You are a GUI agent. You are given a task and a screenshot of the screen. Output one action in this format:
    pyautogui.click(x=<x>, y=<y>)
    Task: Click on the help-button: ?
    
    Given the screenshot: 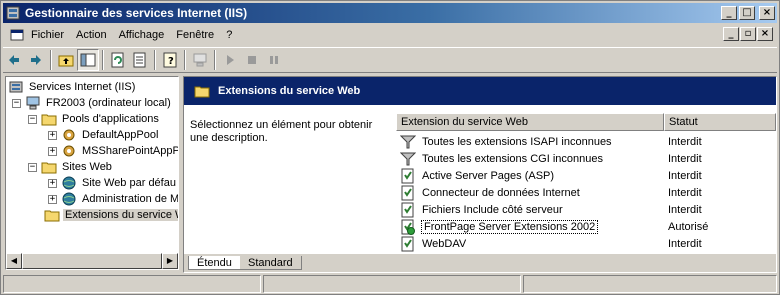 What is the action you would take?
    pyautogui.click(x=170, y=60)
    